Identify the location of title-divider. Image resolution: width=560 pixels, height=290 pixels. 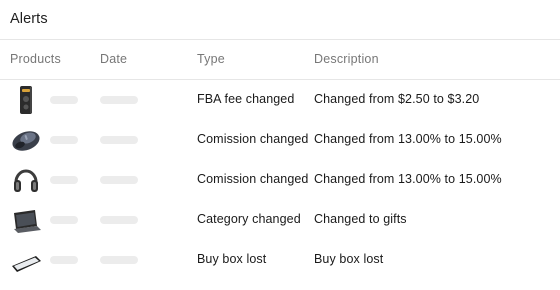
(280, 39).